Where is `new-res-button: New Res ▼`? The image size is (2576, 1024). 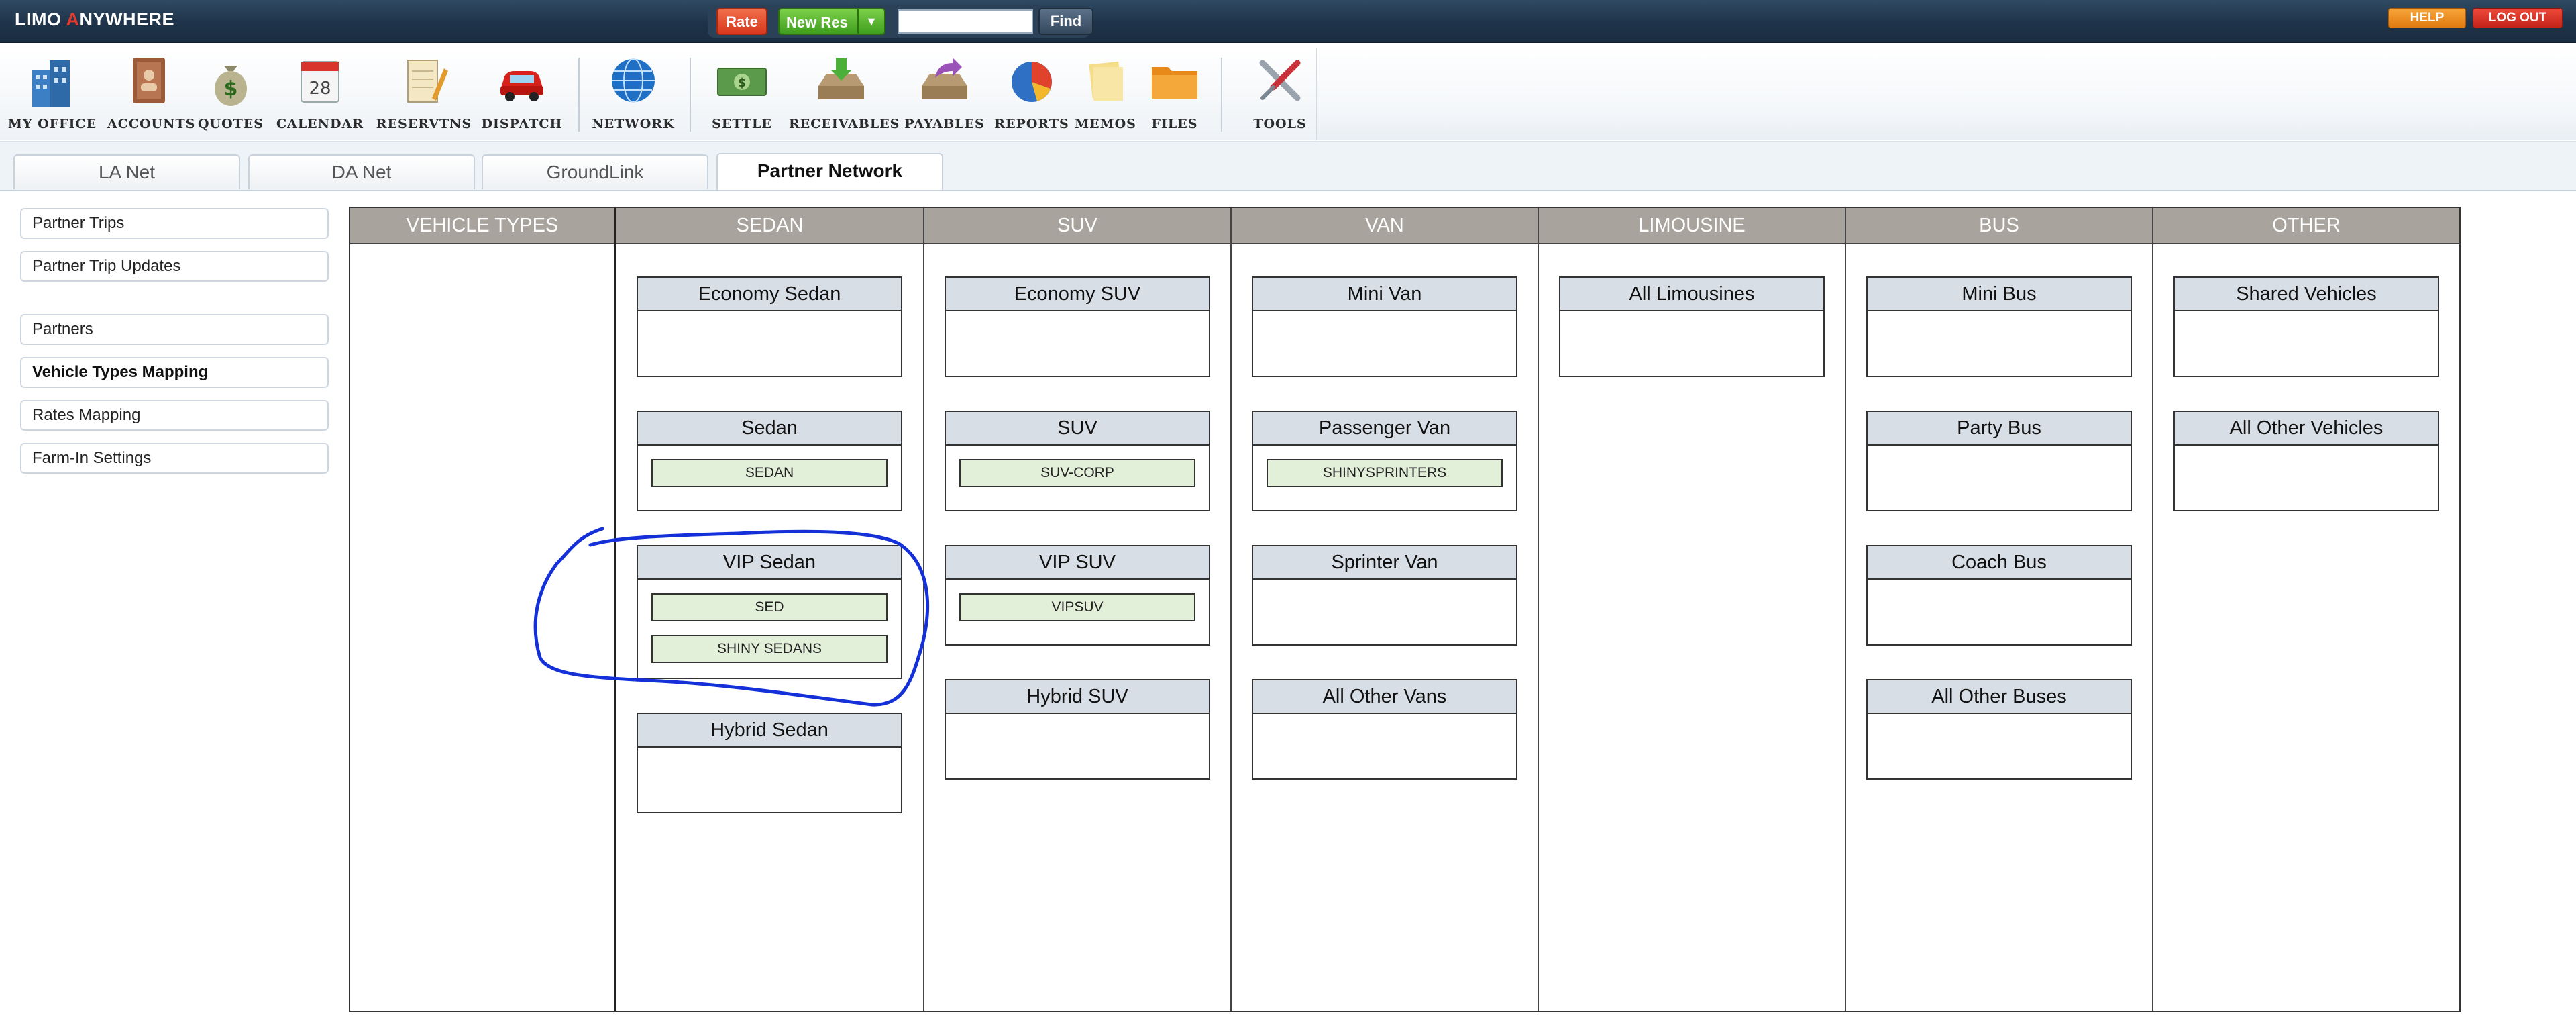
new-res-button: New Res ▼ is located at coordinates (831, 21).